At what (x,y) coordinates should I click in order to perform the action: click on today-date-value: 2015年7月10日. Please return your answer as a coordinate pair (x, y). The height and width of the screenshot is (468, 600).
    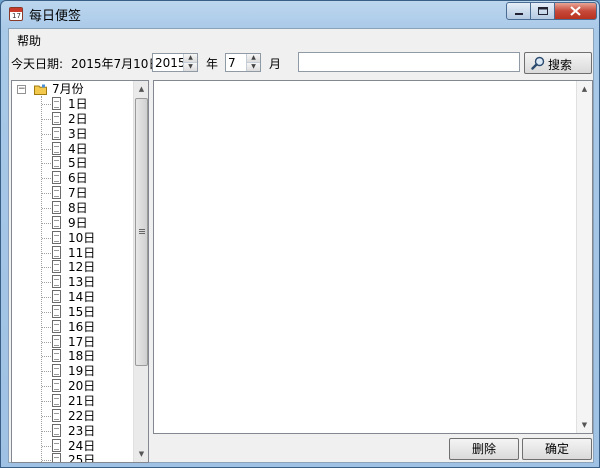
    Looking at the image, I should click on (116, 64).